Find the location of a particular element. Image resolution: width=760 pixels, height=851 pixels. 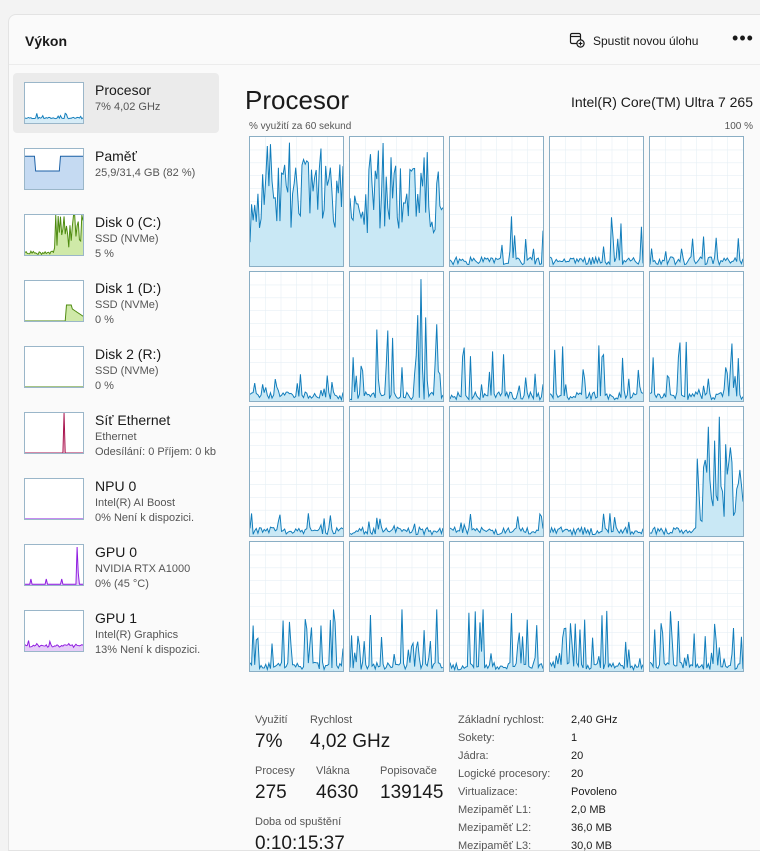

sidebar-item-detail: Intel(R) Graphics is located at coordinates (137, 635).